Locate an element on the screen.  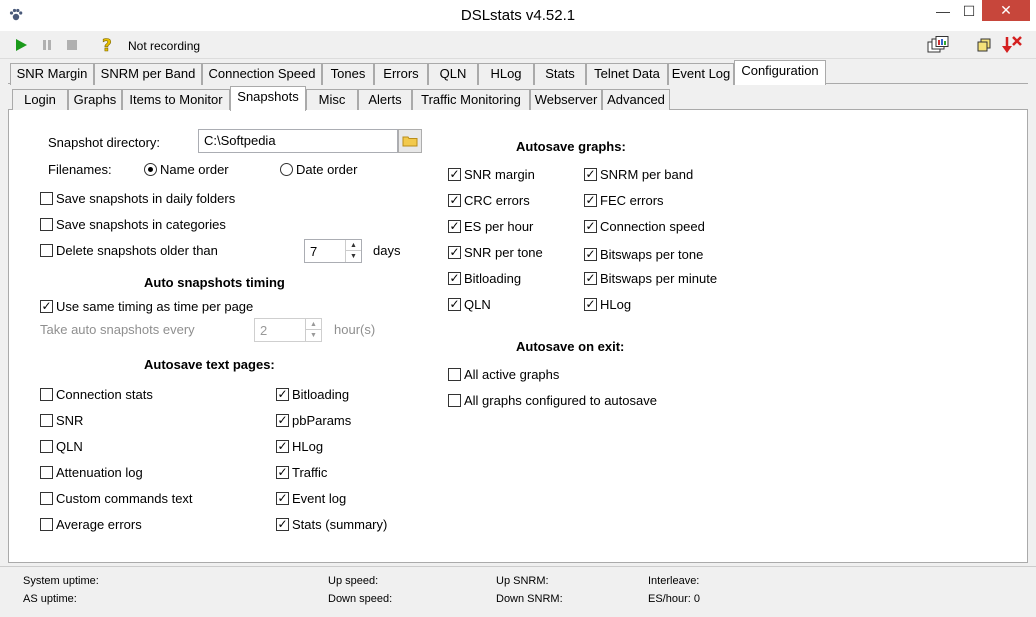
close-arrow-icon is located at coordinates (1012, 45).